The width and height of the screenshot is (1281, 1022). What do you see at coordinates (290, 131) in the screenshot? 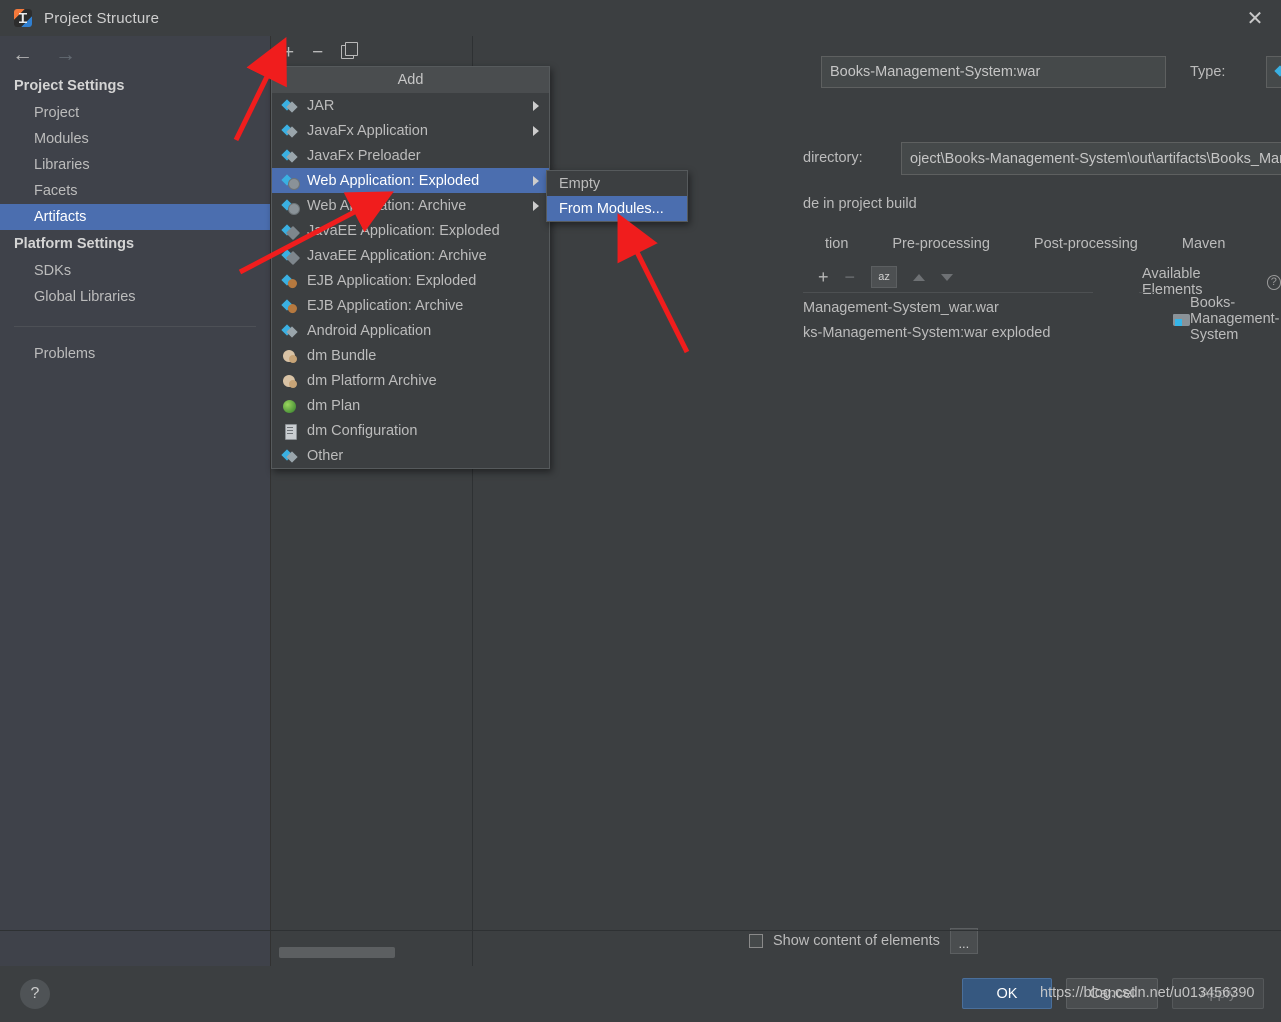
I see `javafx-icon` at bounding box center [290, 131].